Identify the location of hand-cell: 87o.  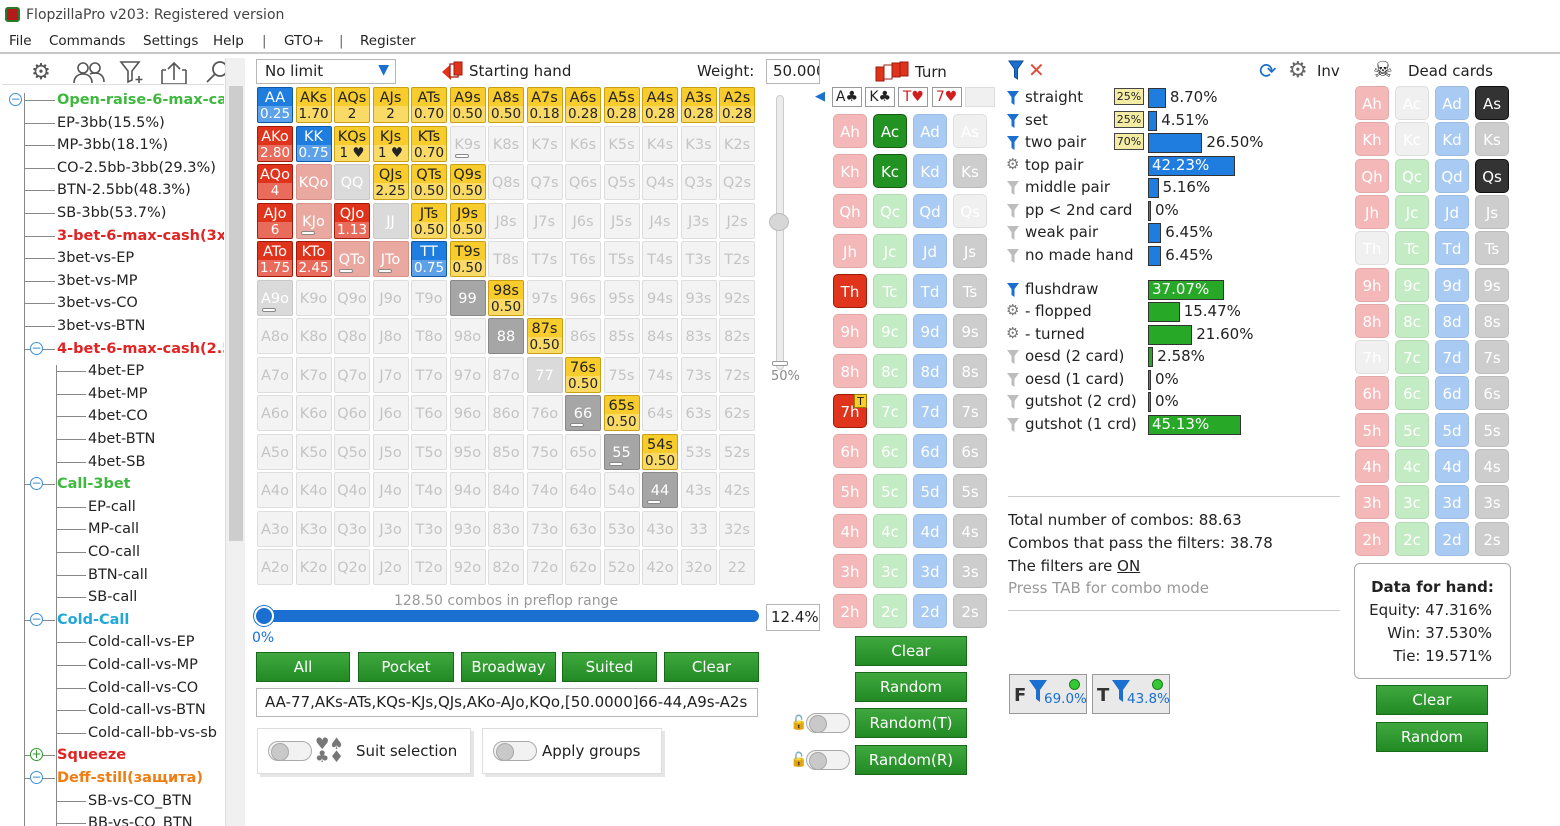
(506, 374).